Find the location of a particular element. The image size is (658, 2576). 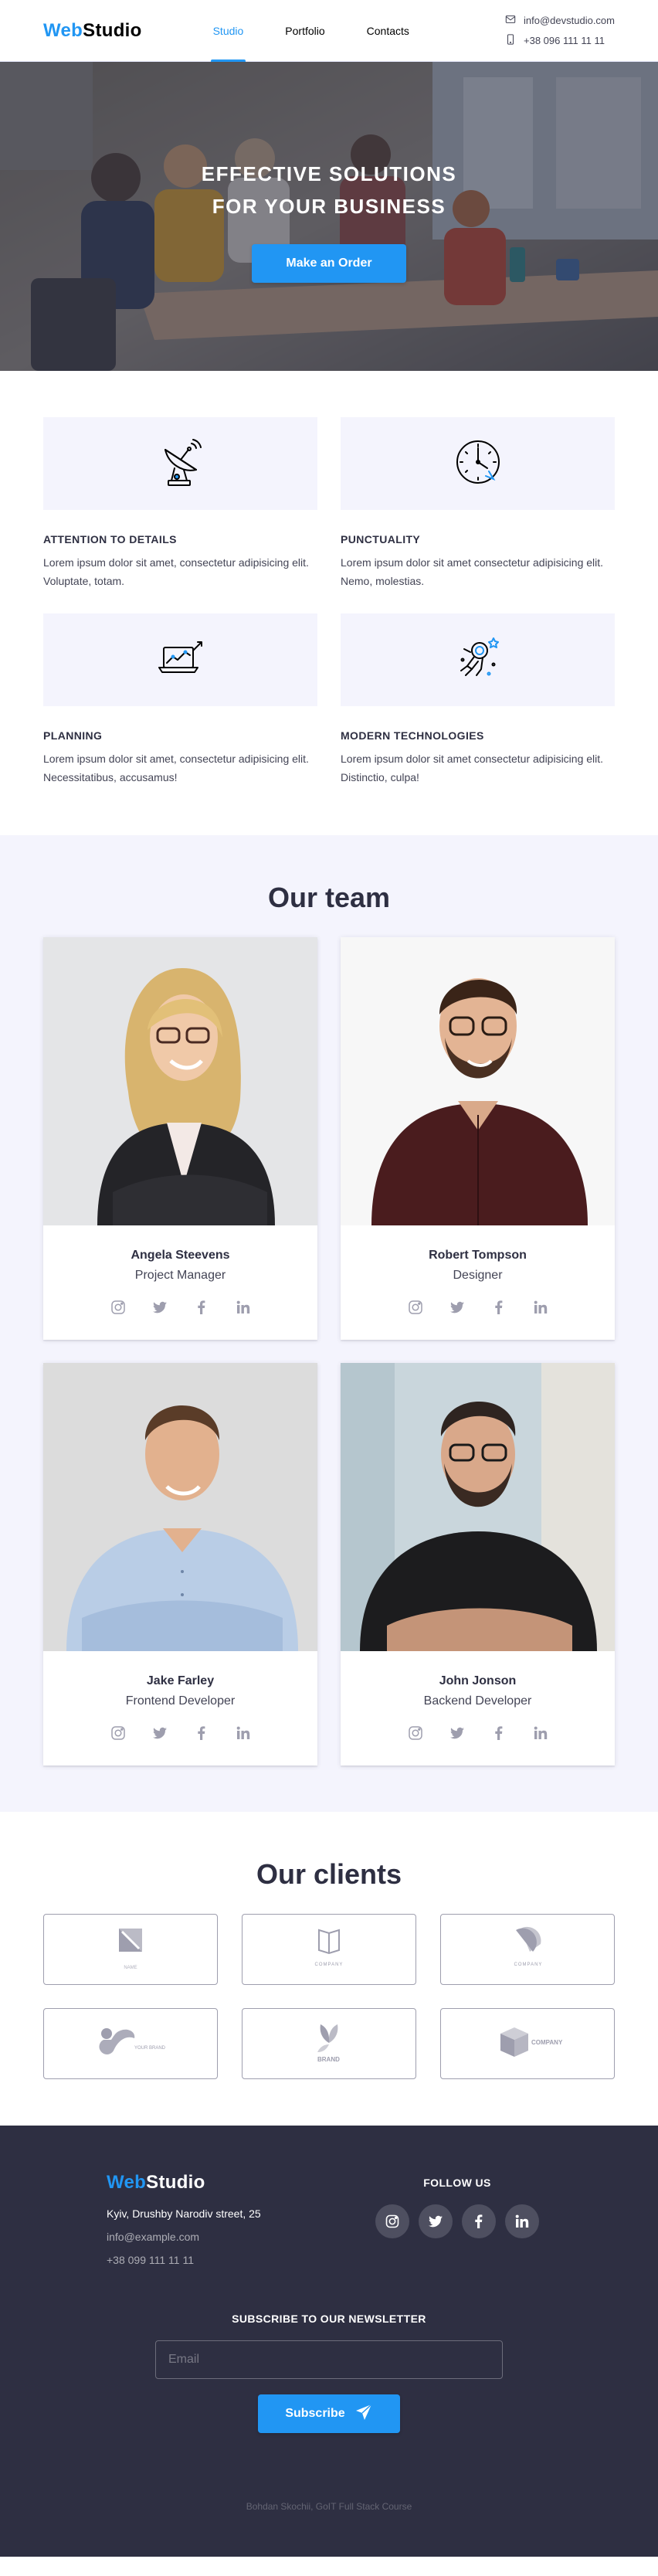

client-logo-6: COMPANY is located at coordinates (527, 2043).